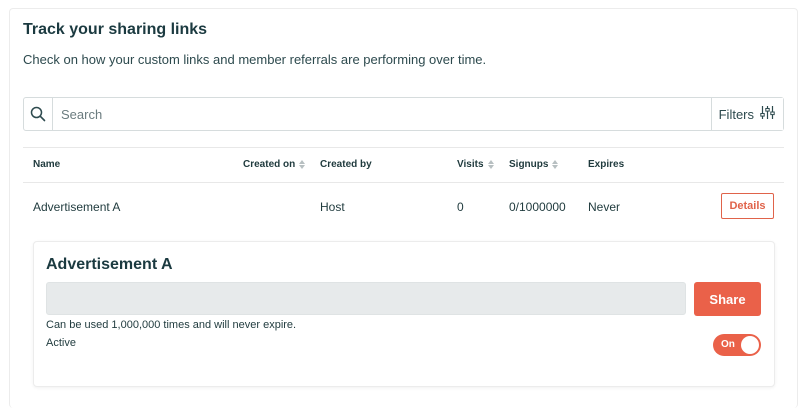 This screenshot has height=408, width=812. Describe the element at coordinates (382, 114) in the screenshot. I see `search-input` at that location.